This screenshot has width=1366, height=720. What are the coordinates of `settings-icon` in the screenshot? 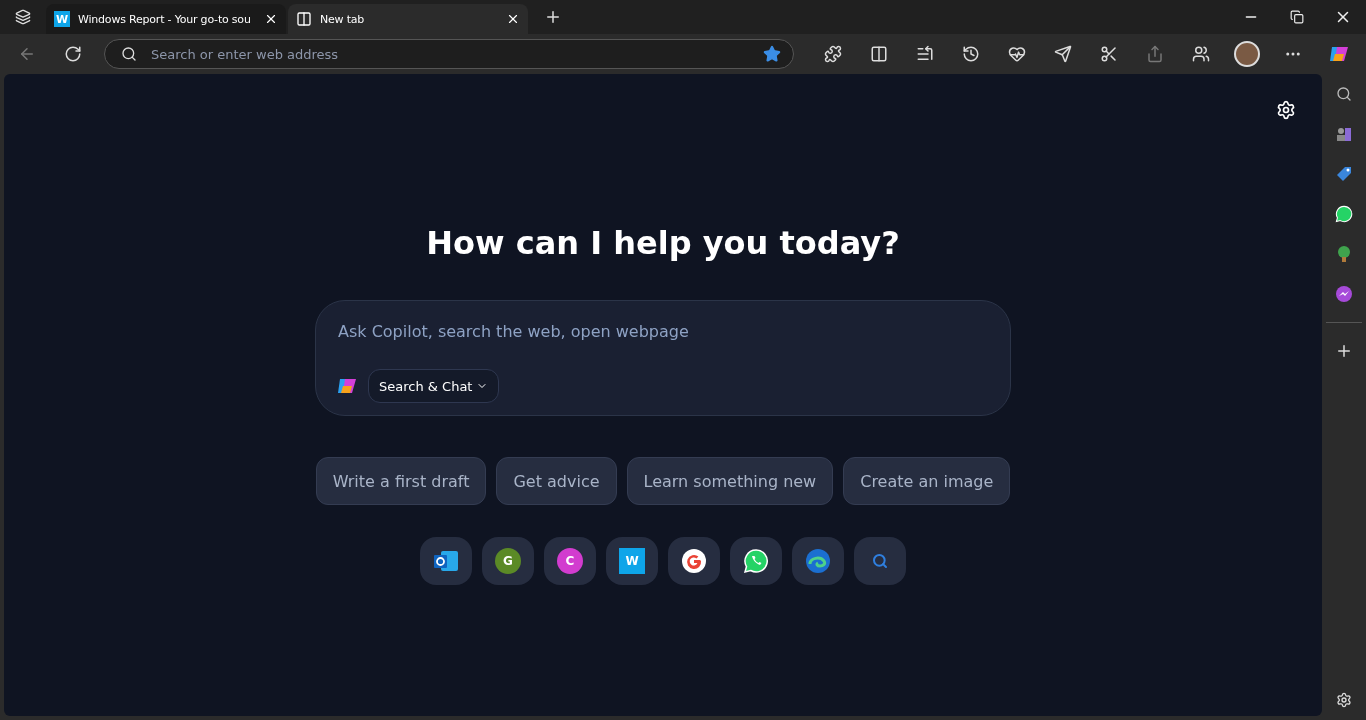 It's located at (1286, 110).